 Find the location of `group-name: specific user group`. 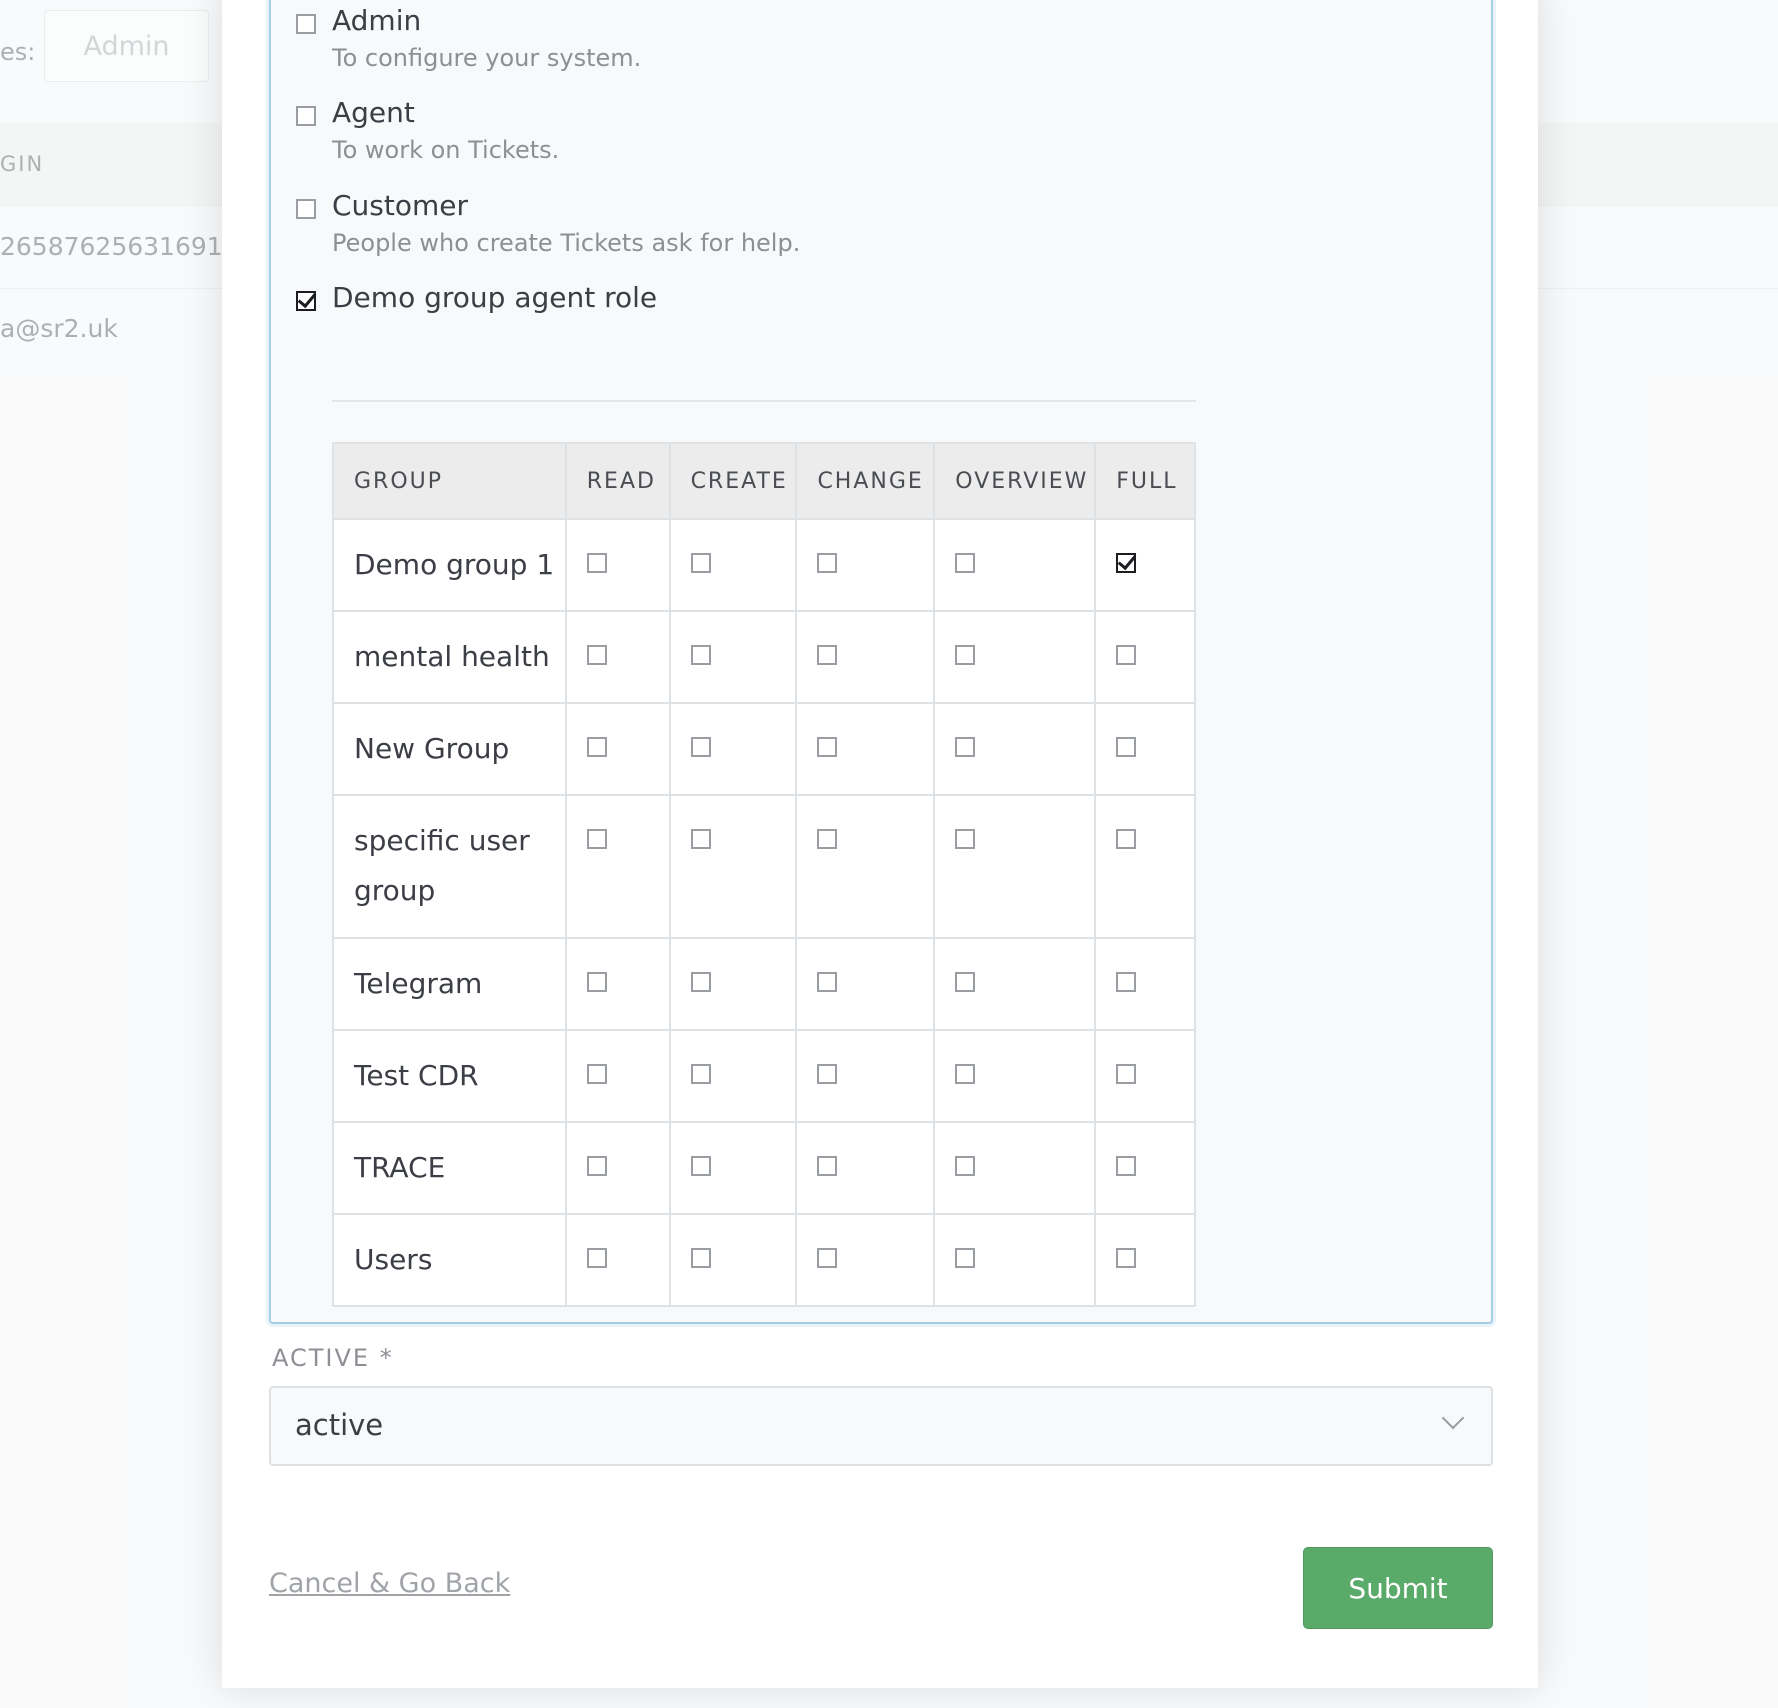

group-name: specific user group is located at coordinates (449, 866).